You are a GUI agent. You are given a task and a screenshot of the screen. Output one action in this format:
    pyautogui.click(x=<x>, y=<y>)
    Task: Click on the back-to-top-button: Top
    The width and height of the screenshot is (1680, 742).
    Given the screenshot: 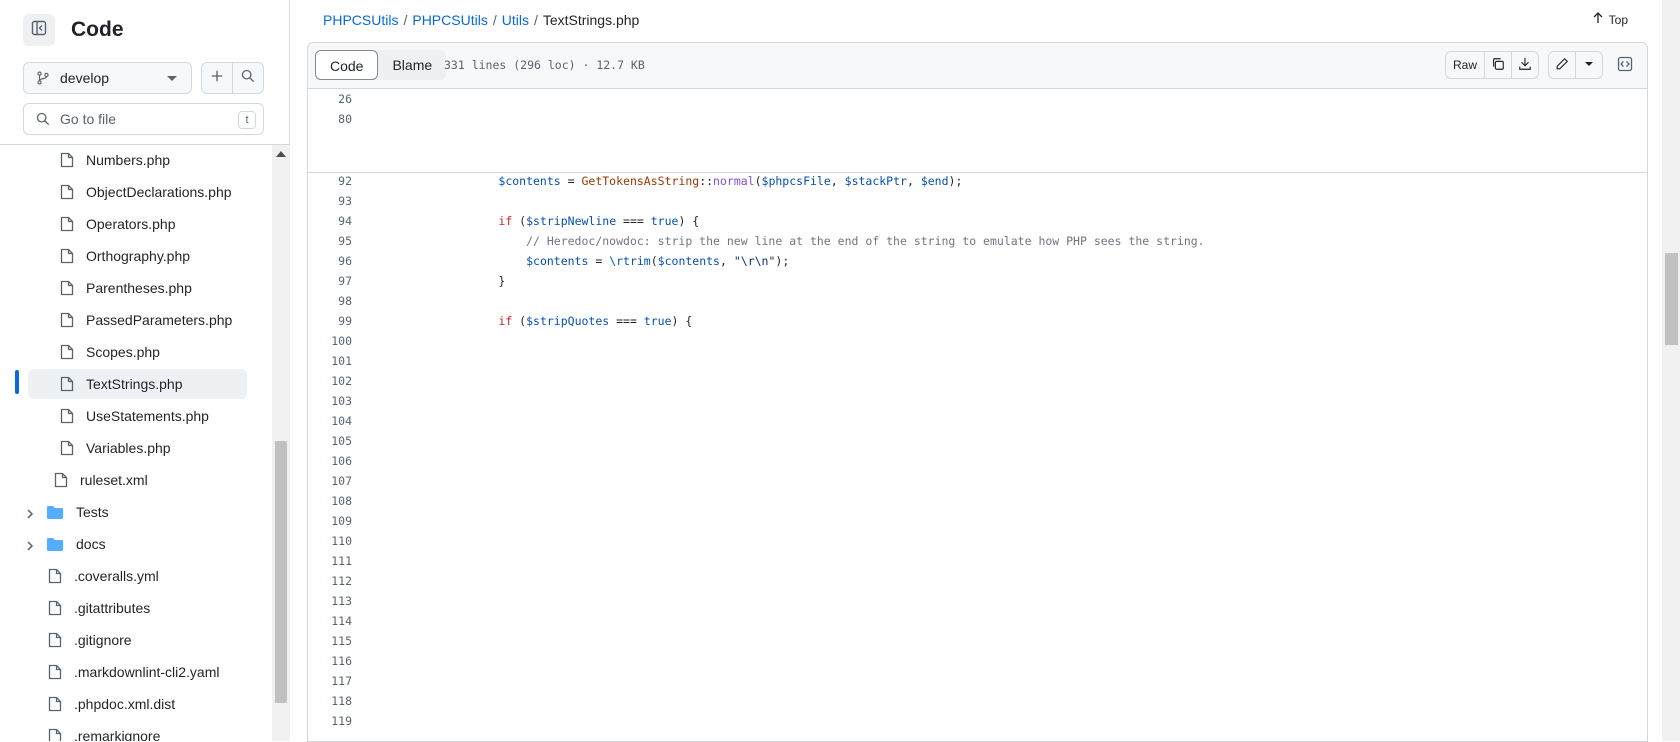 What is the action you would take?
    pyautogui.click(x=1610, y=19)
    